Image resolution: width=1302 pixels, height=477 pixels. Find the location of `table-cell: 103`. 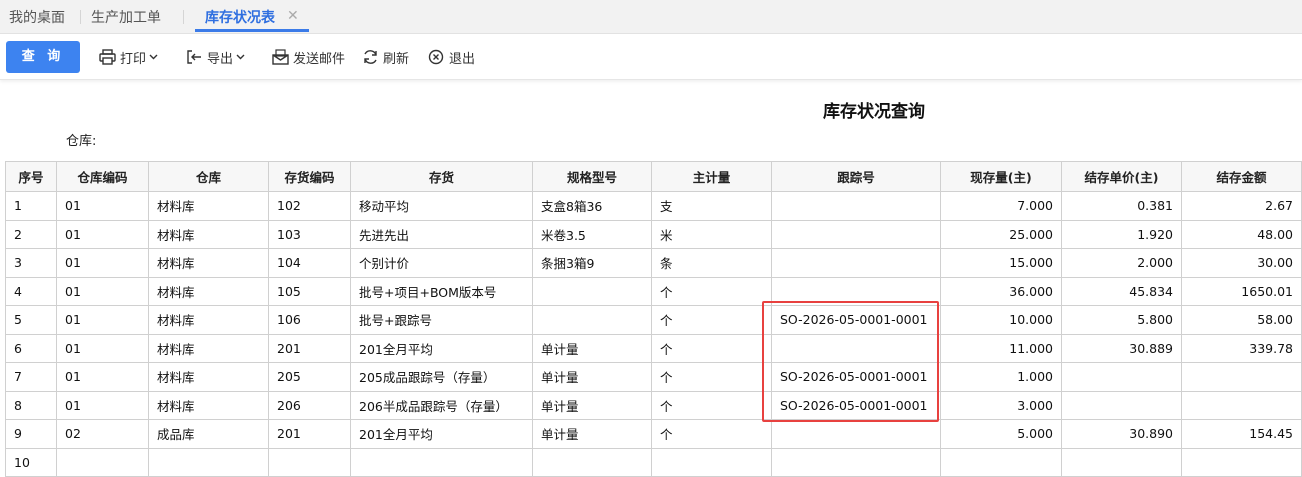

table-cell: 103 is located at coordinates (309, 234).